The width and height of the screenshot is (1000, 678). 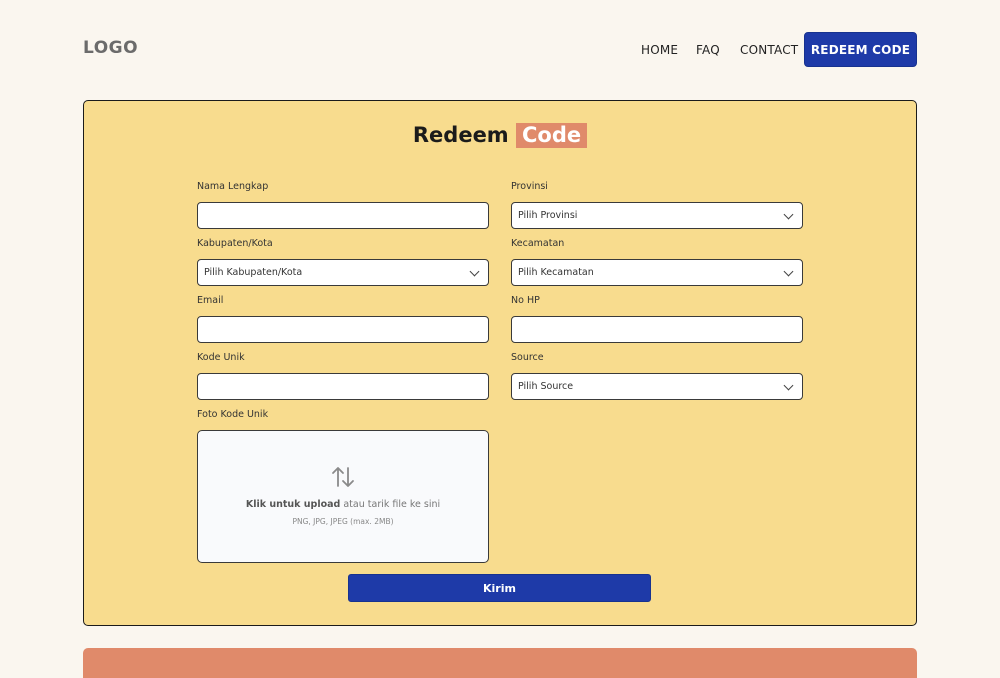 What do you see at coordinates (343, 386) in the screenshot?
I see `kode-unik-input` at bounding box center [343, 386].